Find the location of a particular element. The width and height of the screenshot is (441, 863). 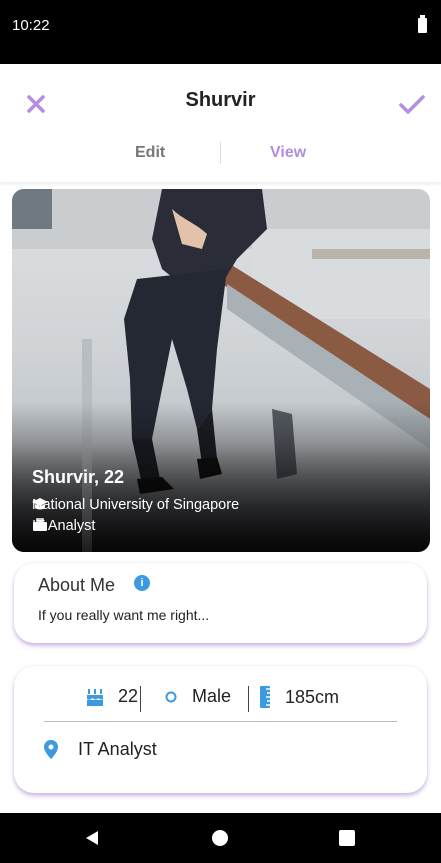

system-nav-bar is located at coordinates (220, 838).